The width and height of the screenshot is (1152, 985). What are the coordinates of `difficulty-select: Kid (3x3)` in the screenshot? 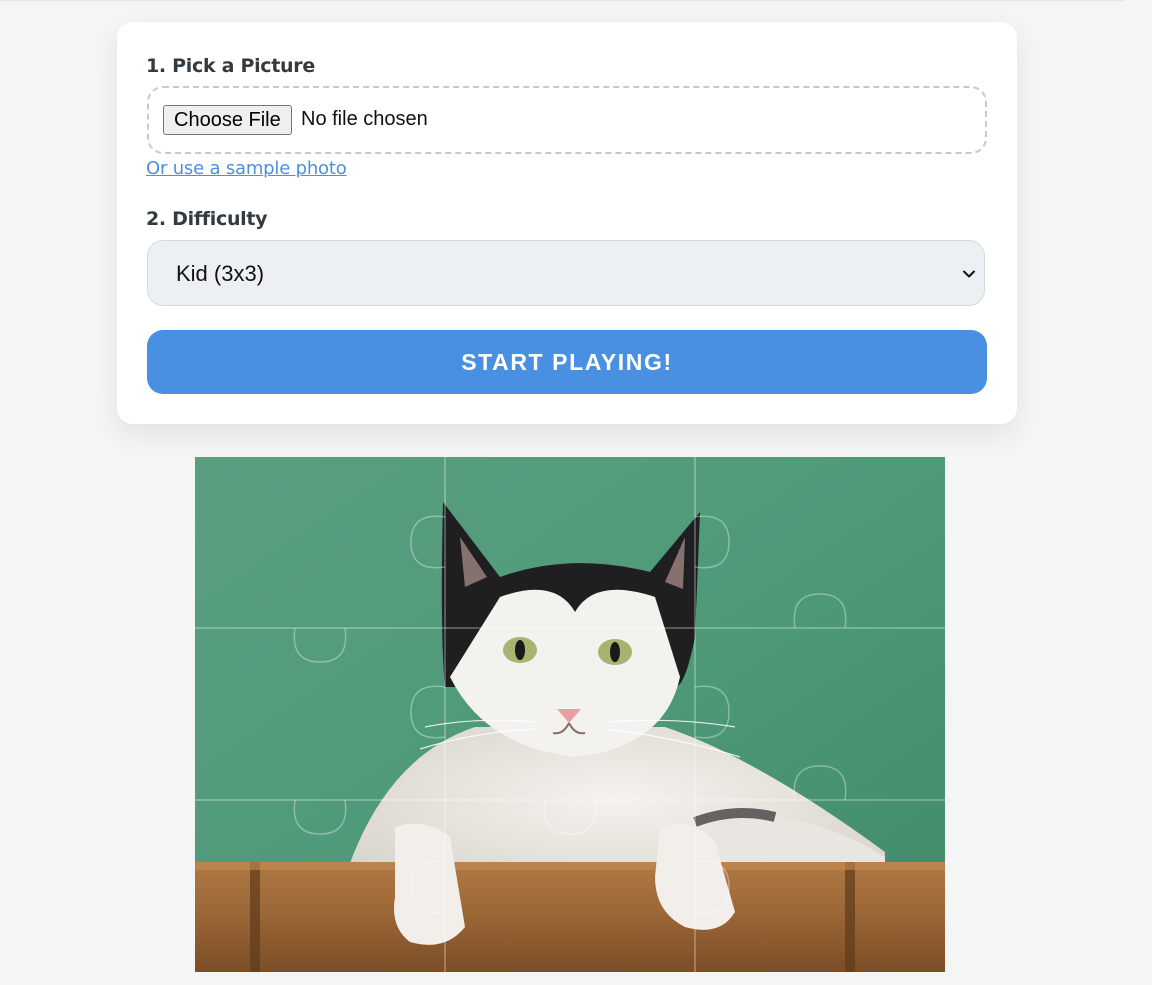 It's located at (566, 273).